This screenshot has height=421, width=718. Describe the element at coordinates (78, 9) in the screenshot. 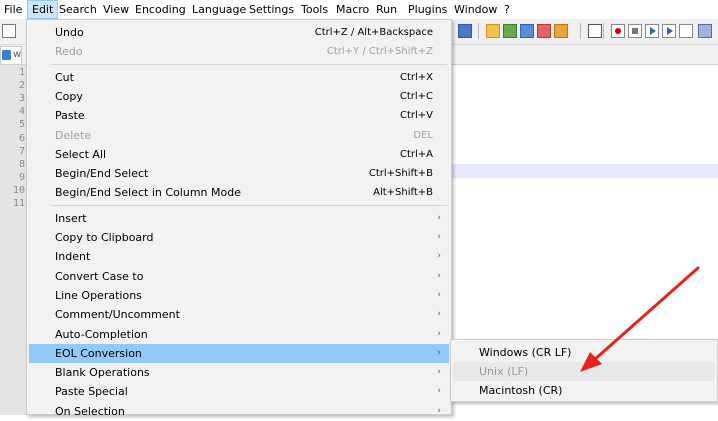

I see `menu-search: Search` at that location.